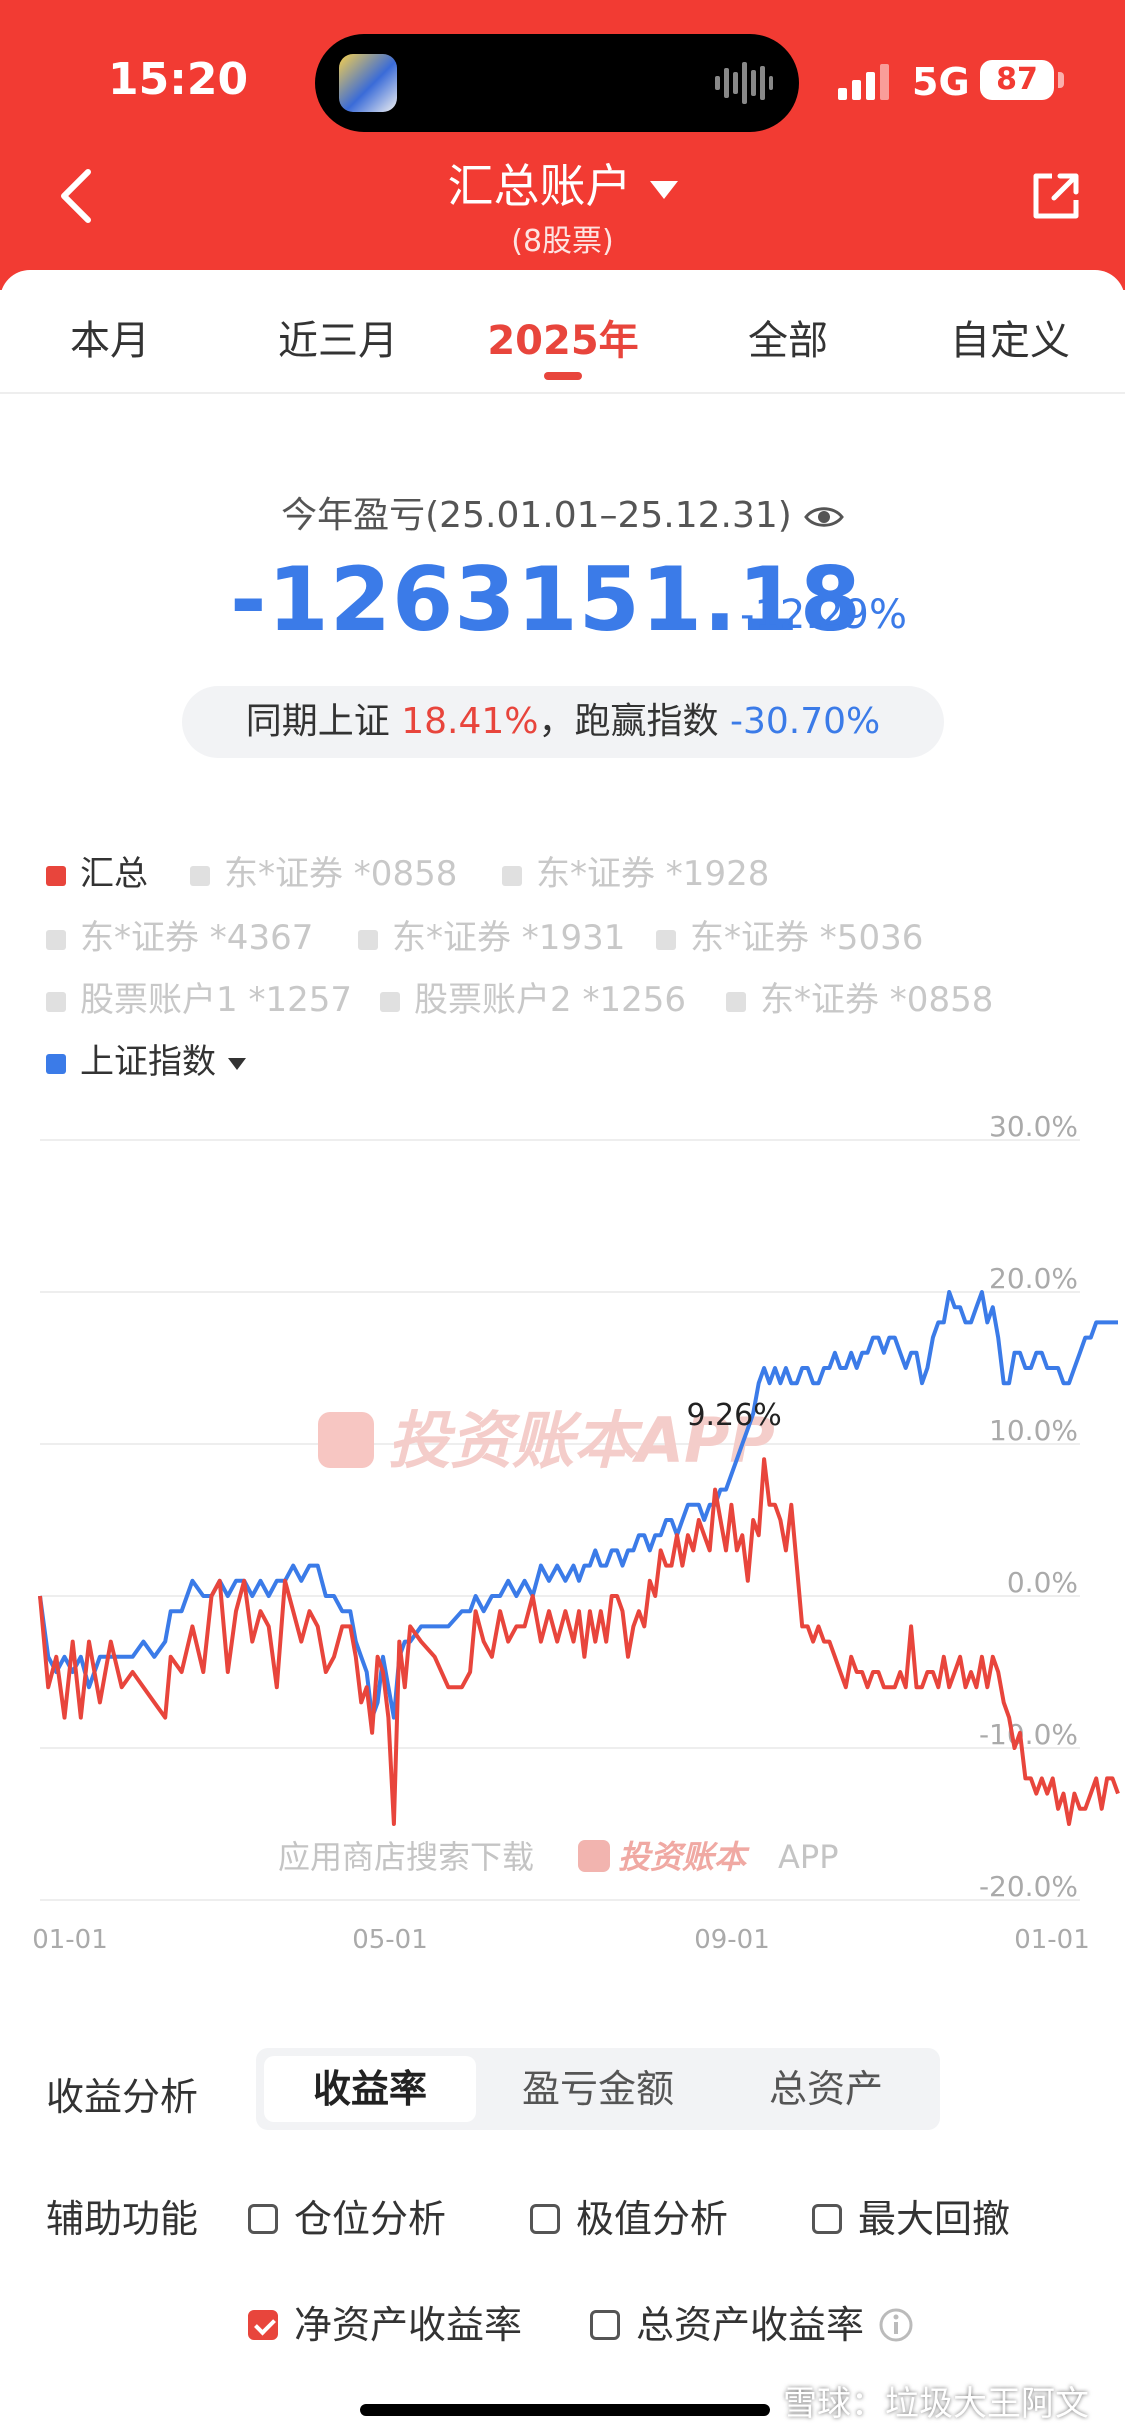  I want to click on y-tick-label: 0.0%, so click(1042, 1582).